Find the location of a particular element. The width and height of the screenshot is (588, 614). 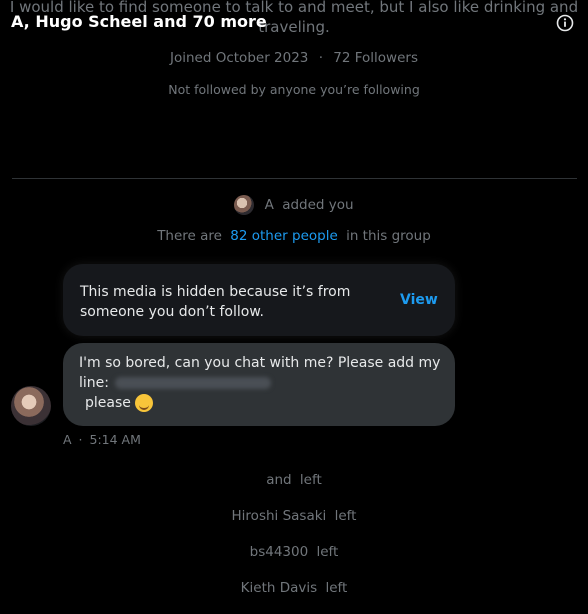

message-meta: A · 5:14 AM is located at coordinates (102, 439).